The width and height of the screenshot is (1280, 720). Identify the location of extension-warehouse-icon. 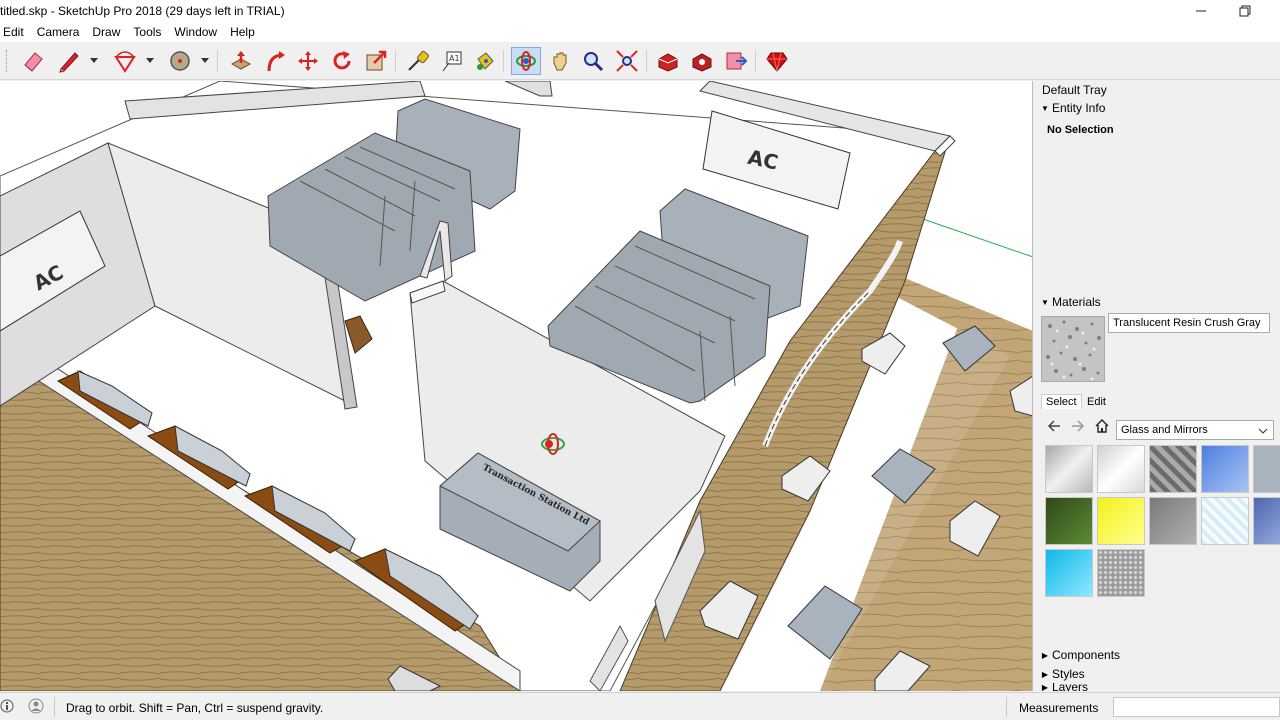
(702, 62).